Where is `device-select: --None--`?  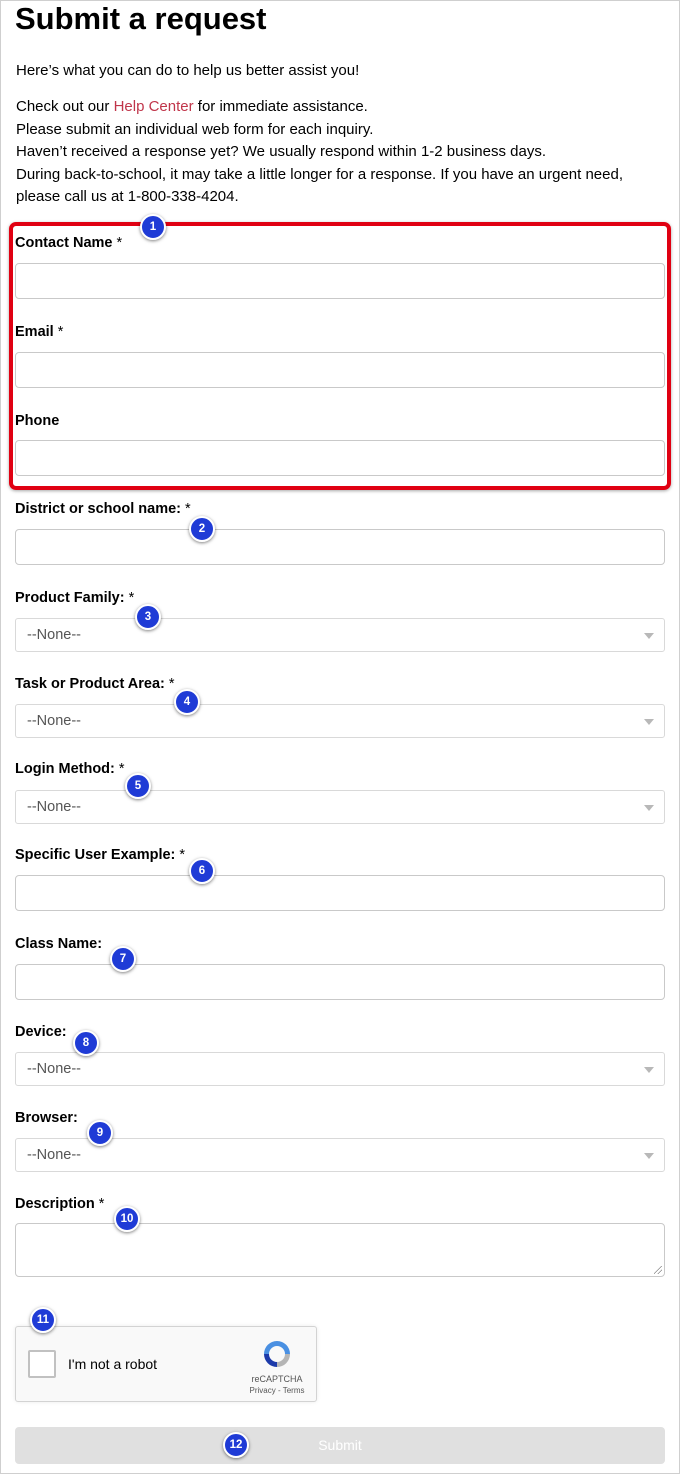
device-select: --None-- is located at coordinates (340, 1069).